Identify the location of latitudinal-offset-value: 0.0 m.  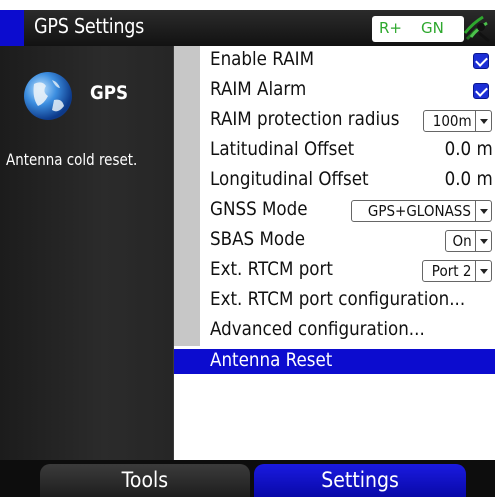
(468, 149).